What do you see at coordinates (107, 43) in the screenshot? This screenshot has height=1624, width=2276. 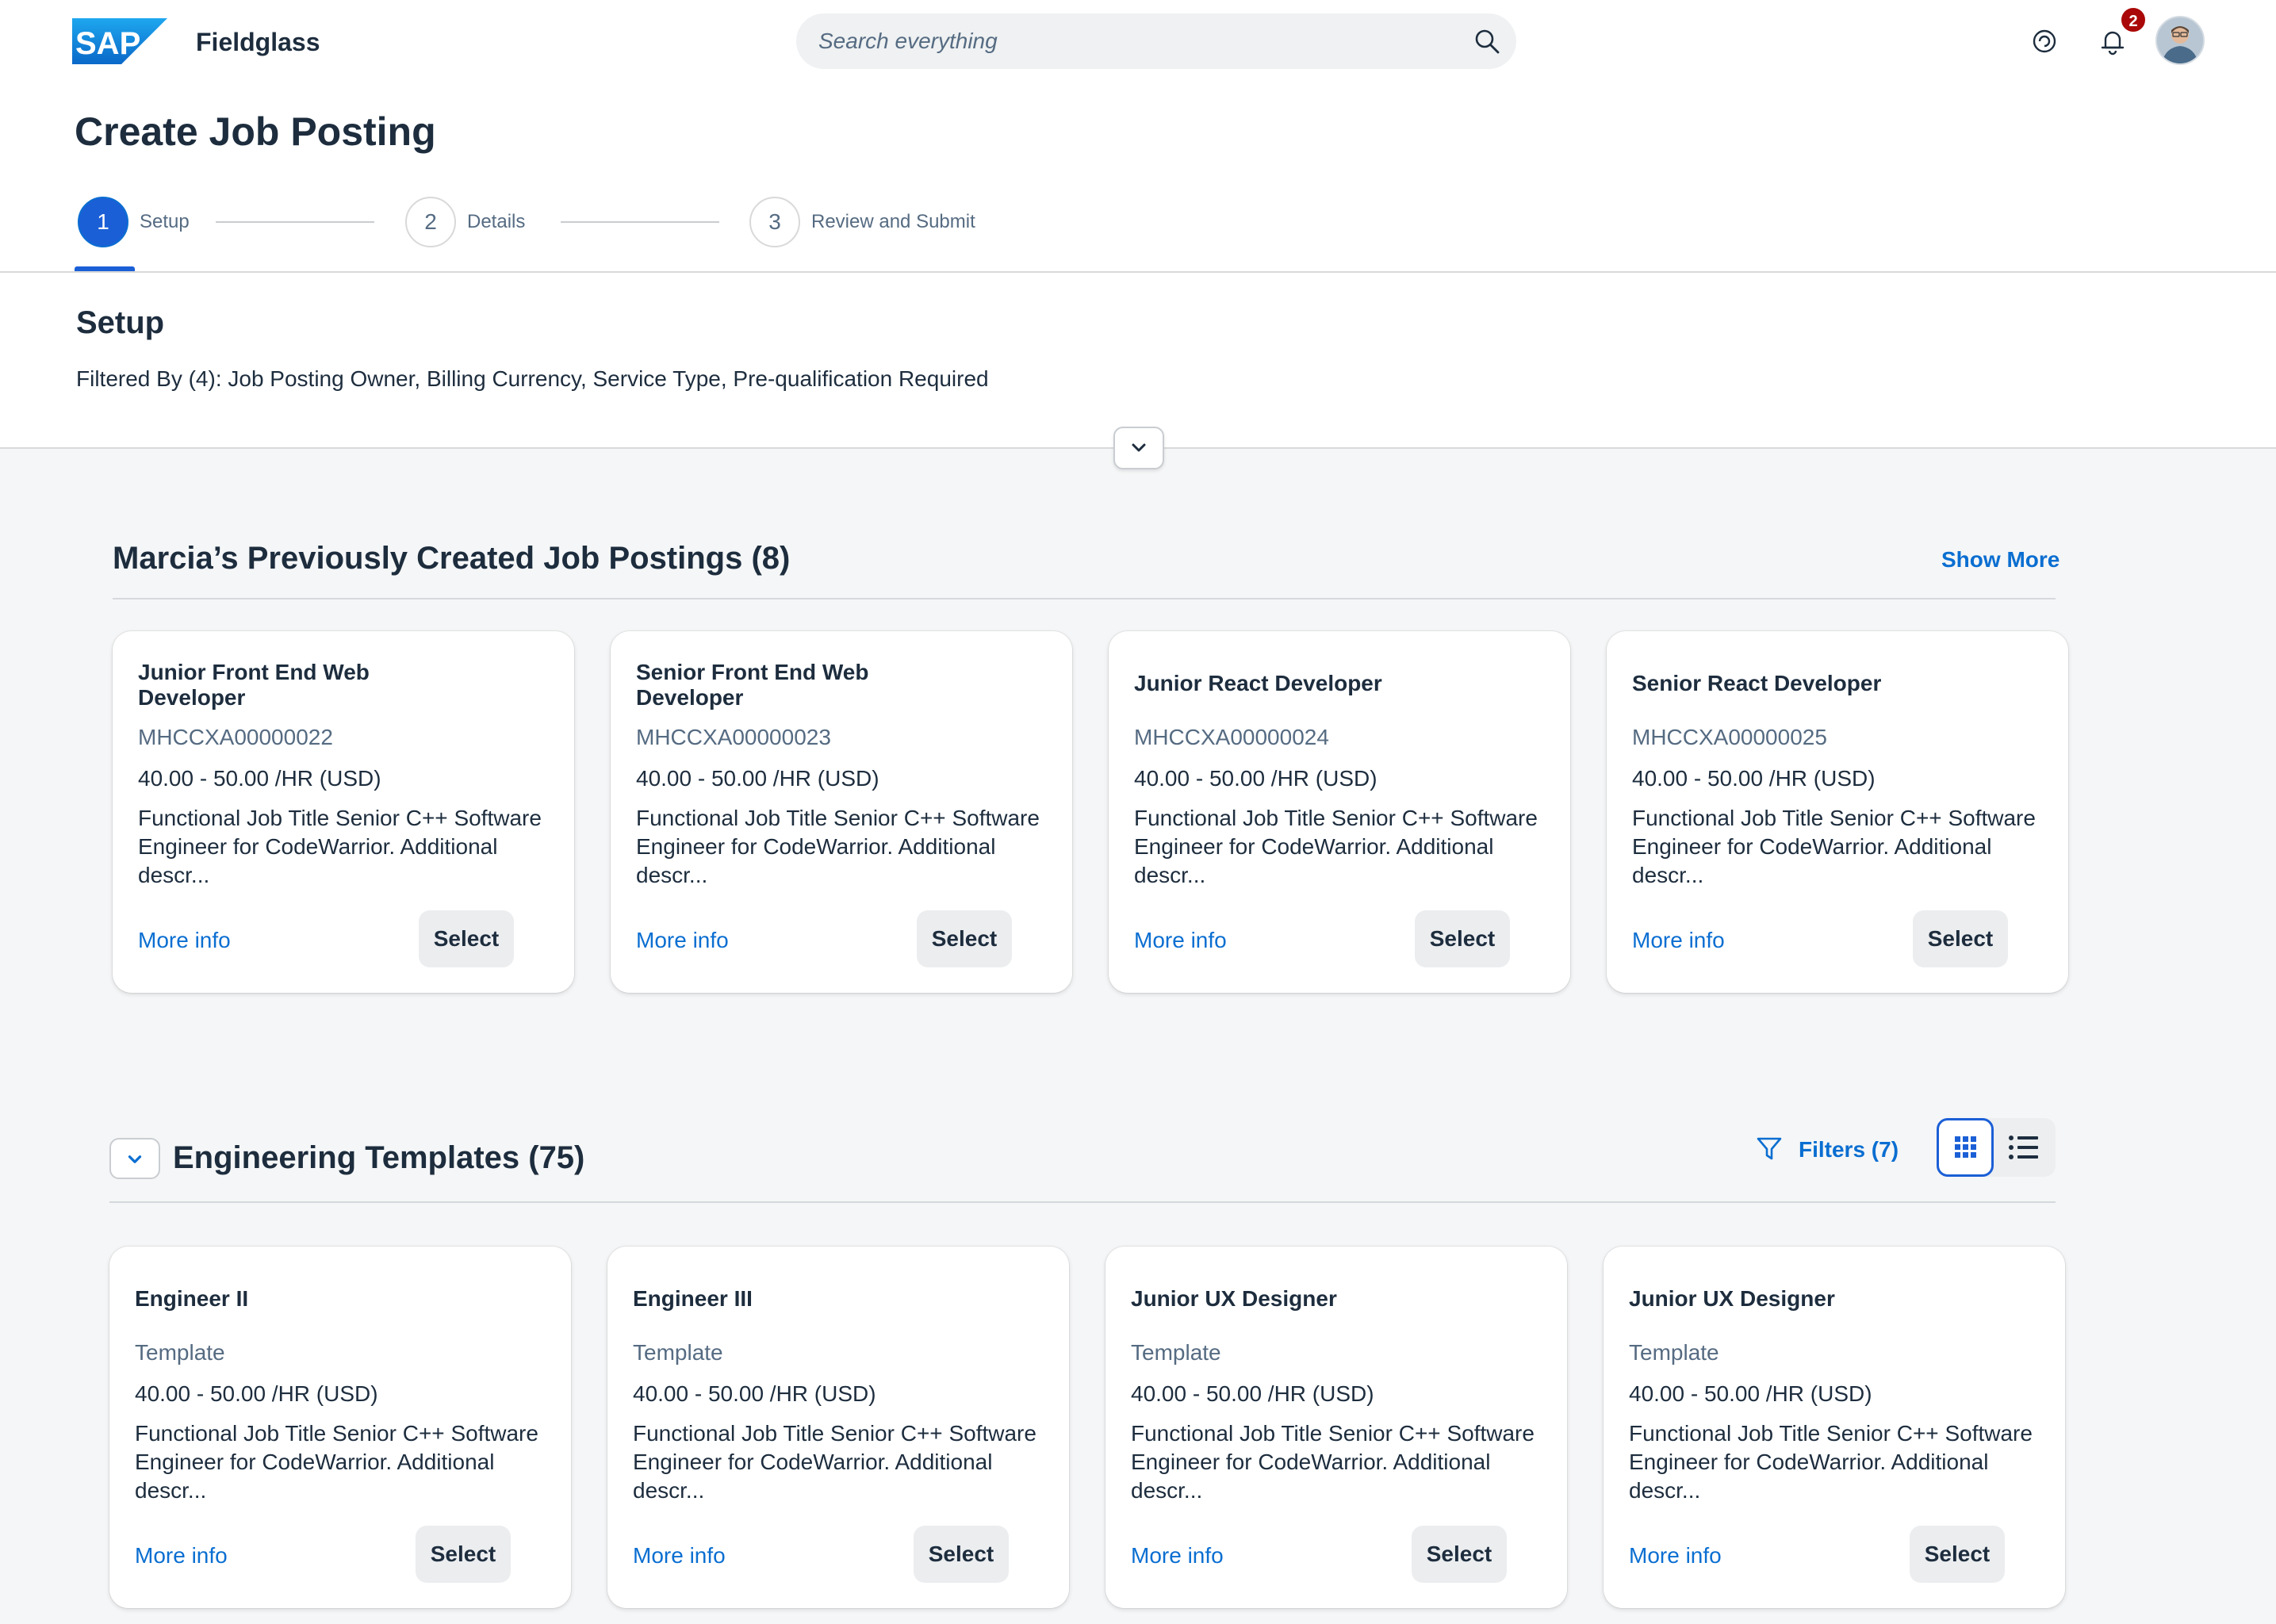 I see `svg-text: SAP` at bounding box center [107, 43].